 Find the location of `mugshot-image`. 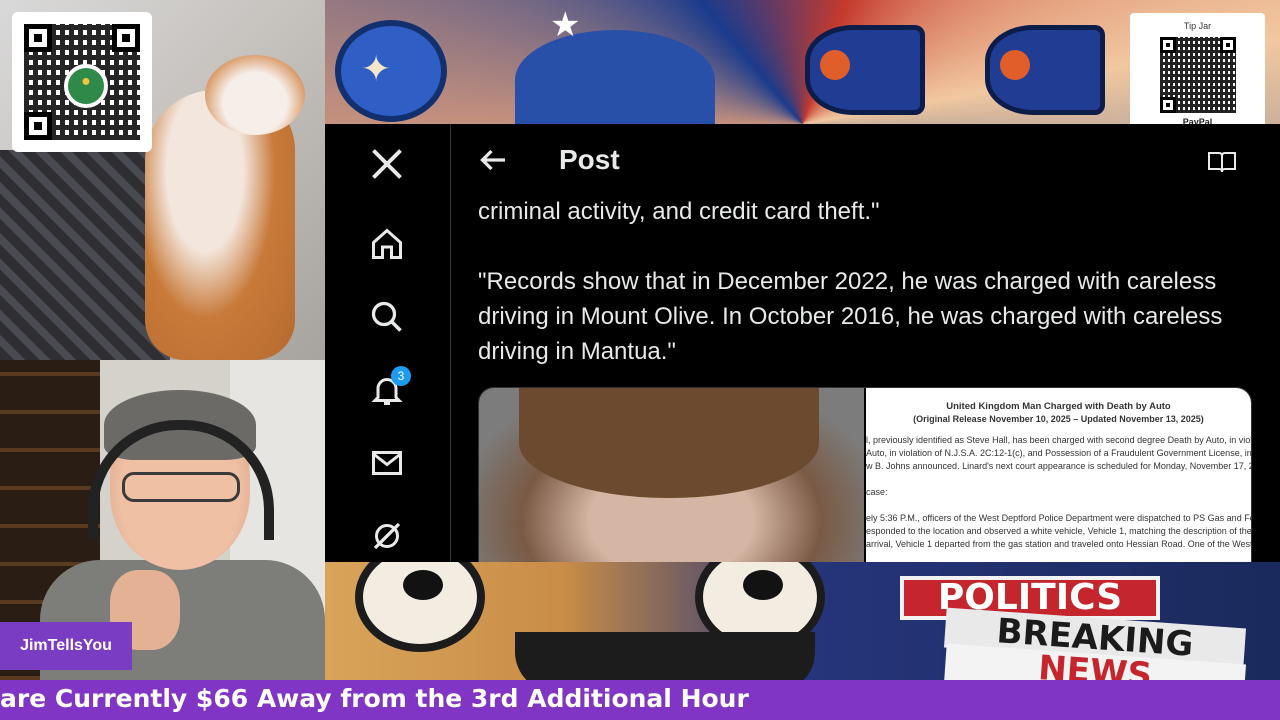

mugshot-image is located at coordinates (671, 475).